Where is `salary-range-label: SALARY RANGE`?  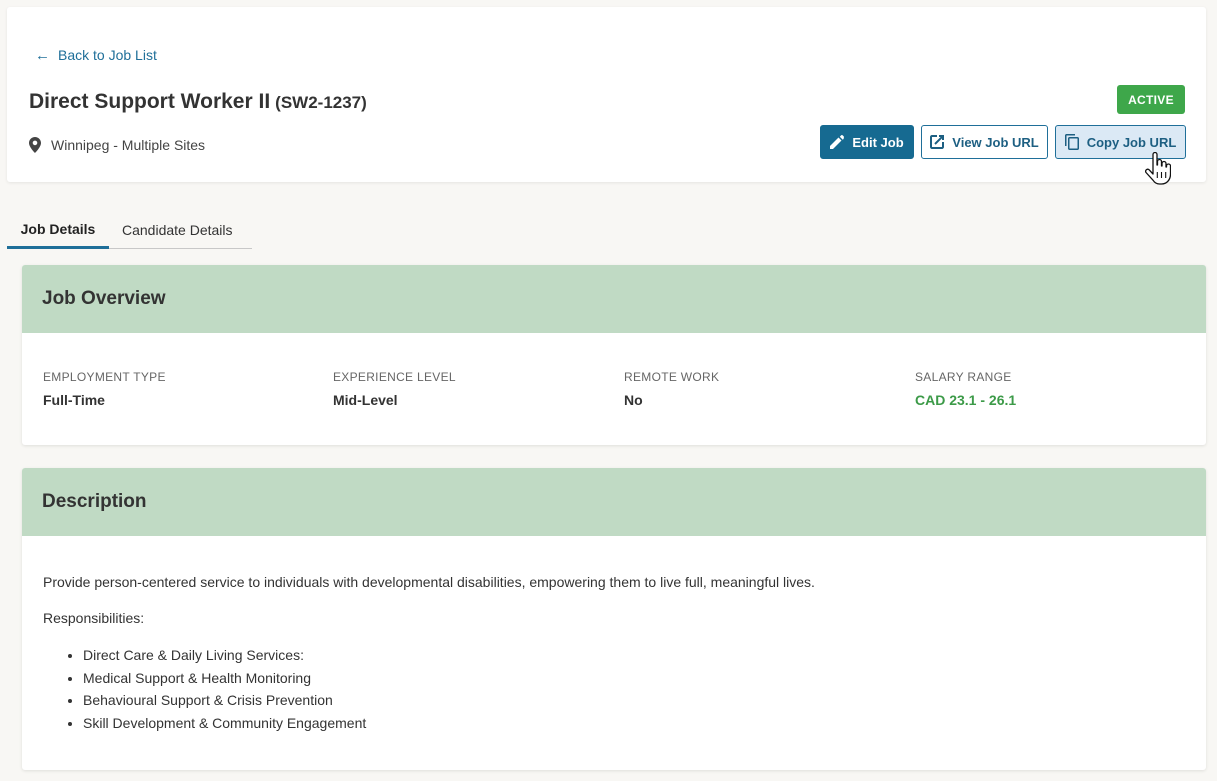 salary-range-label: SALARY RANGE is located at coordinates (963, 377).